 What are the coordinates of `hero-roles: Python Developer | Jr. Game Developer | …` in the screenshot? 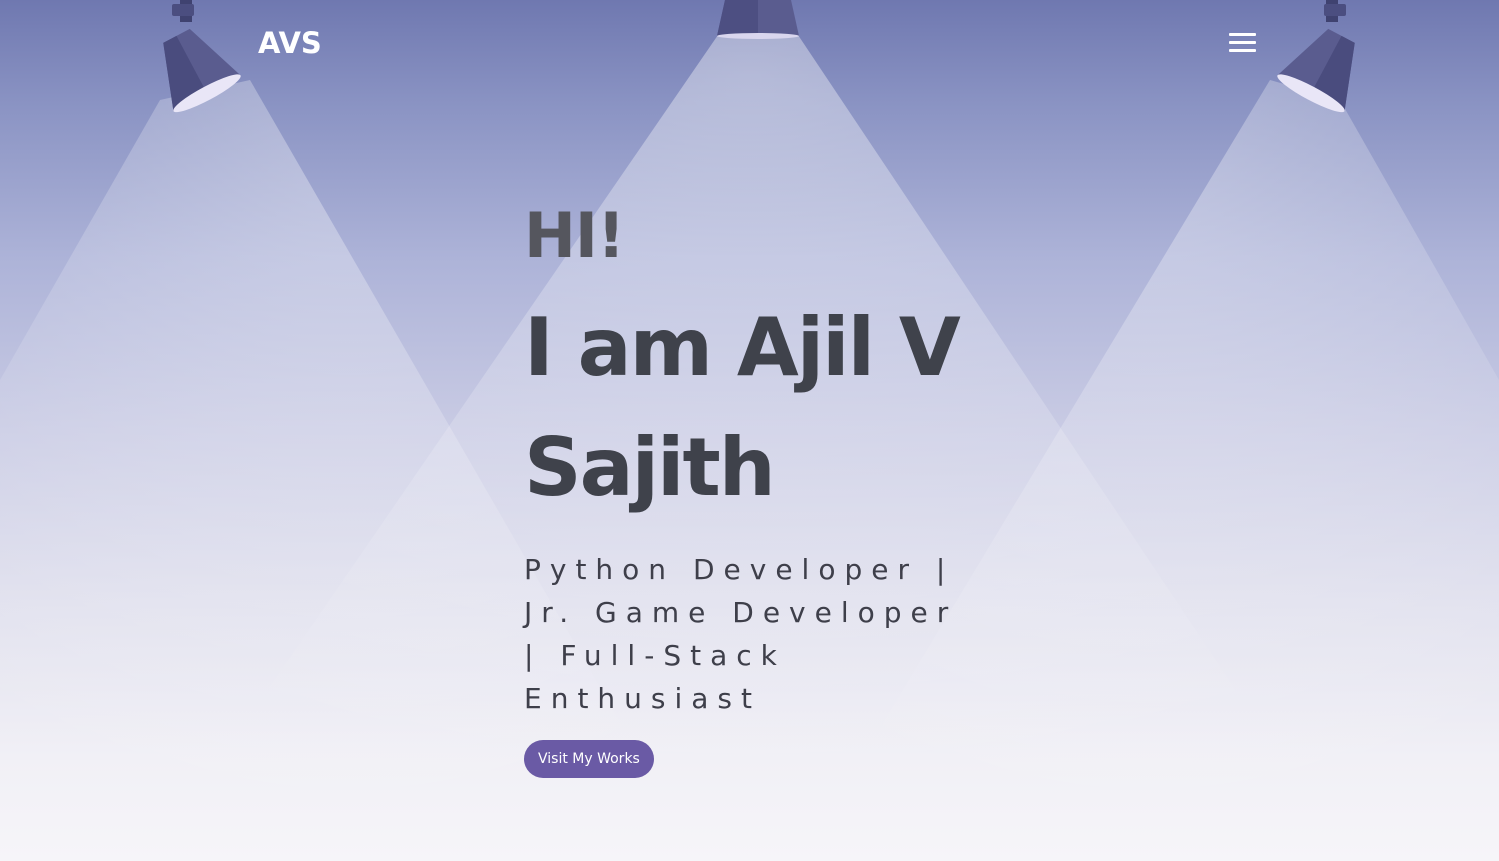 It's located at (741, 634).